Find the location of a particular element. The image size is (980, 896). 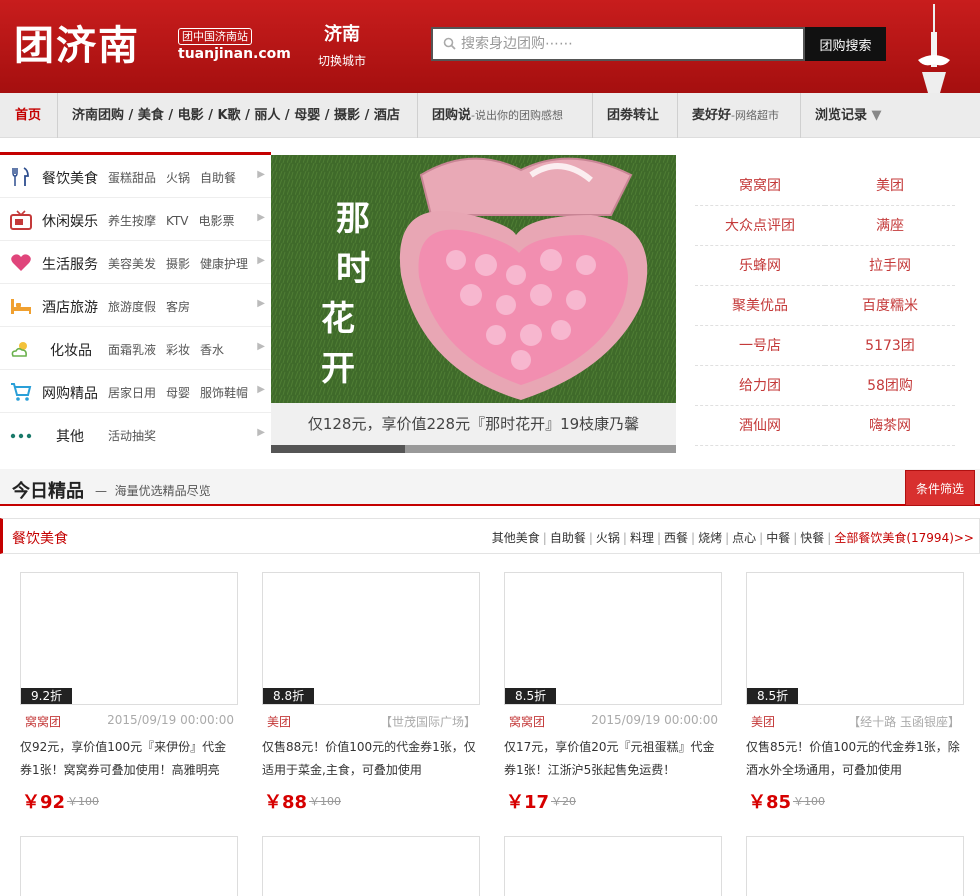

section-link: 快餐 is located at coordinates (812, 538).